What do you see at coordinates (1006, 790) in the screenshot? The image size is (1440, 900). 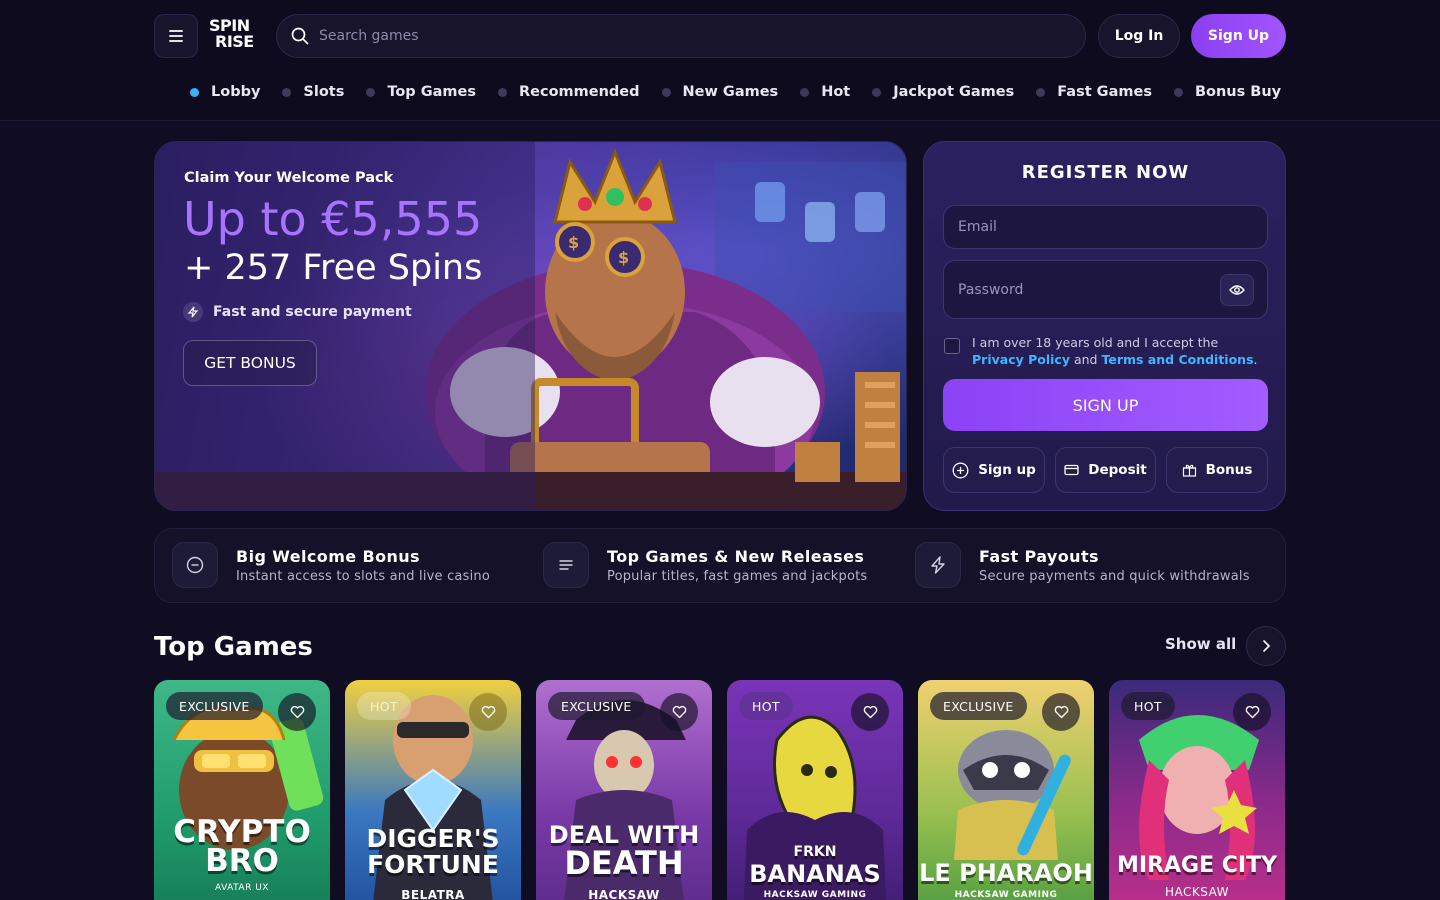 I see `game-card: EXCLUSIVE LE PHARAOH HACKSAW GAMING` at bounding box center [1006, 790].